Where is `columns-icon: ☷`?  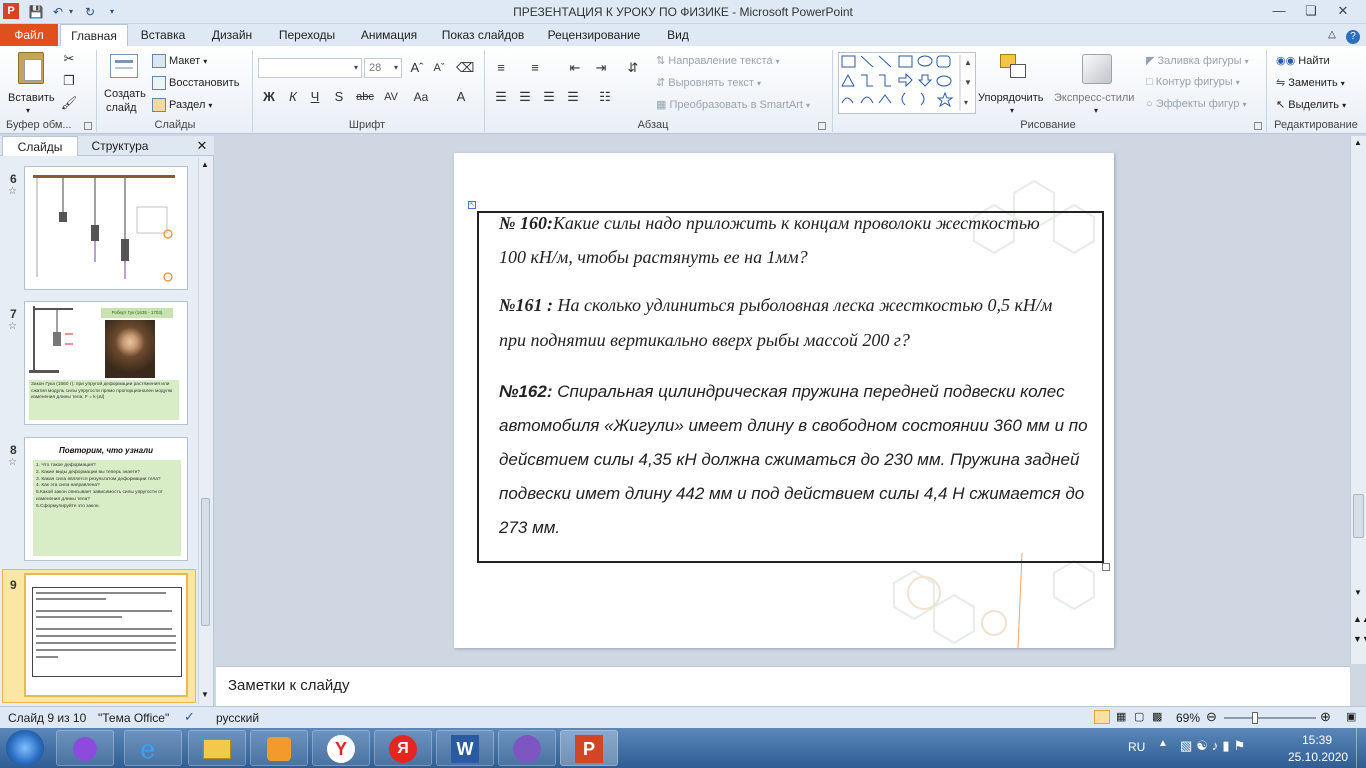
columns-icon: ☷ is located at coordinates (605, 97).